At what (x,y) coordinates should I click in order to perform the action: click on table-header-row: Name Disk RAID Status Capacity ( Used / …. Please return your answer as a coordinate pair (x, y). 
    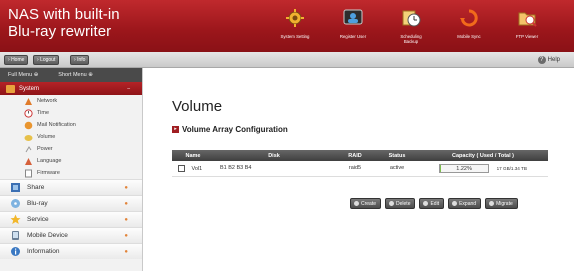
    Looking at the image, I should click on (360, 155).